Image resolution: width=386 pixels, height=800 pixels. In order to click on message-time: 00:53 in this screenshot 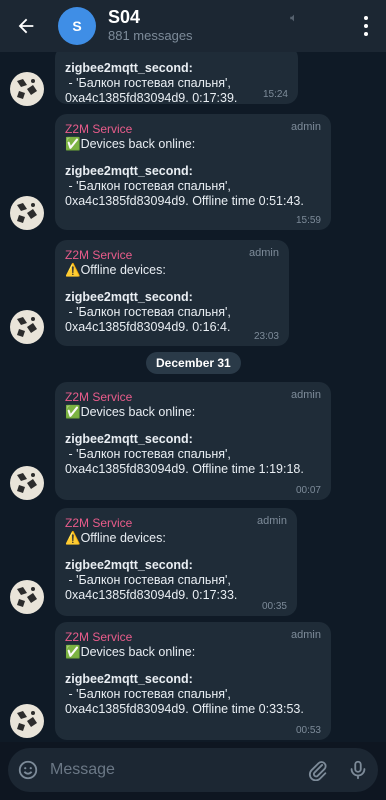, I will do `click(308, 730)`.